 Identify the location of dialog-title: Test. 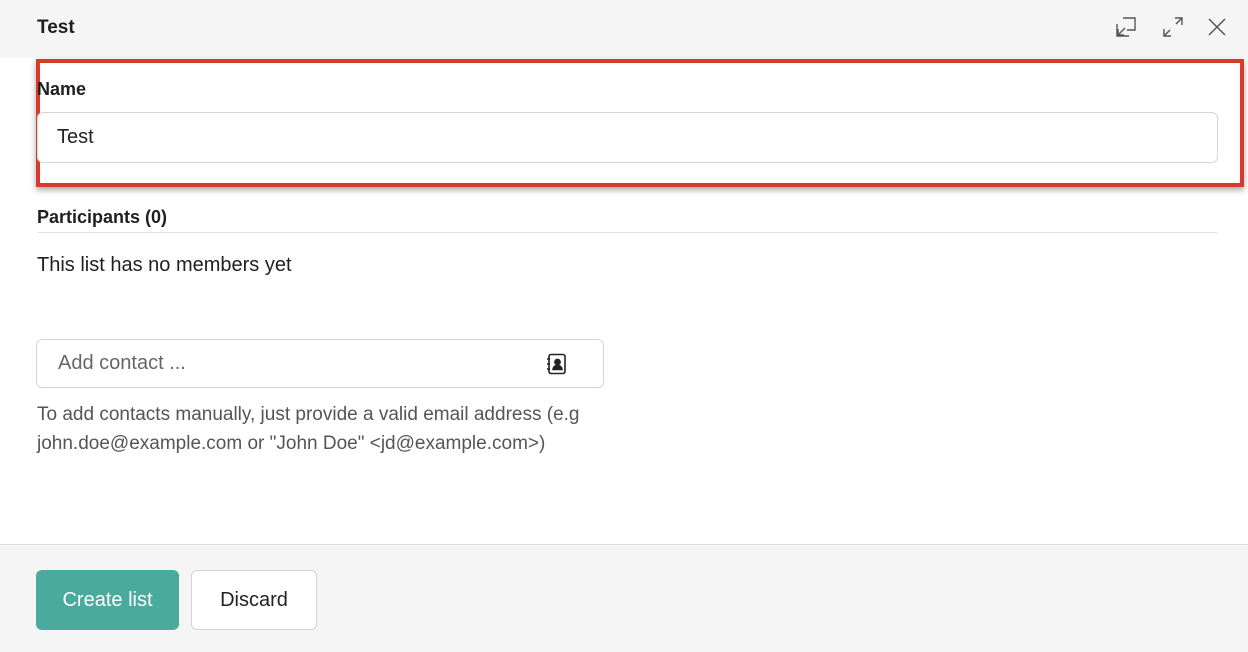
(56, 27).